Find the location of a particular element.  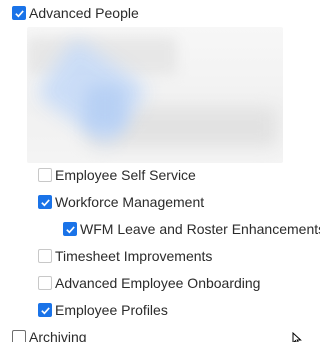

tree-item-workforce-management: Workforce Management is located at coordinates (121, 202).